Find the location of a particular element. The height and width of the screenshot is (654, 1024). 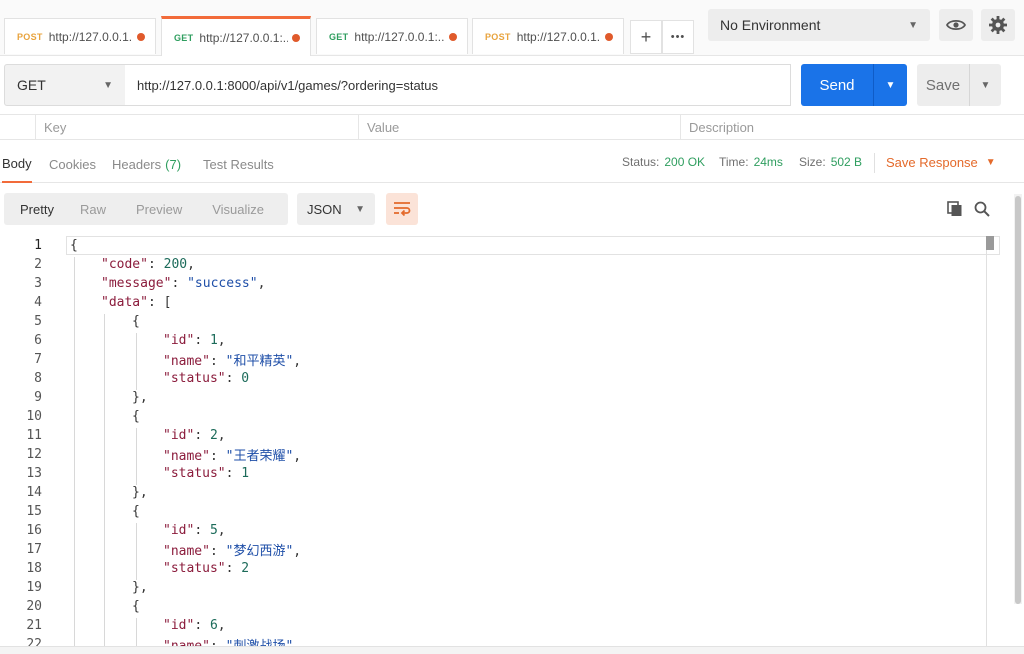

save-options-chevron-icon: ▼ is located at coordinates (985, 85).